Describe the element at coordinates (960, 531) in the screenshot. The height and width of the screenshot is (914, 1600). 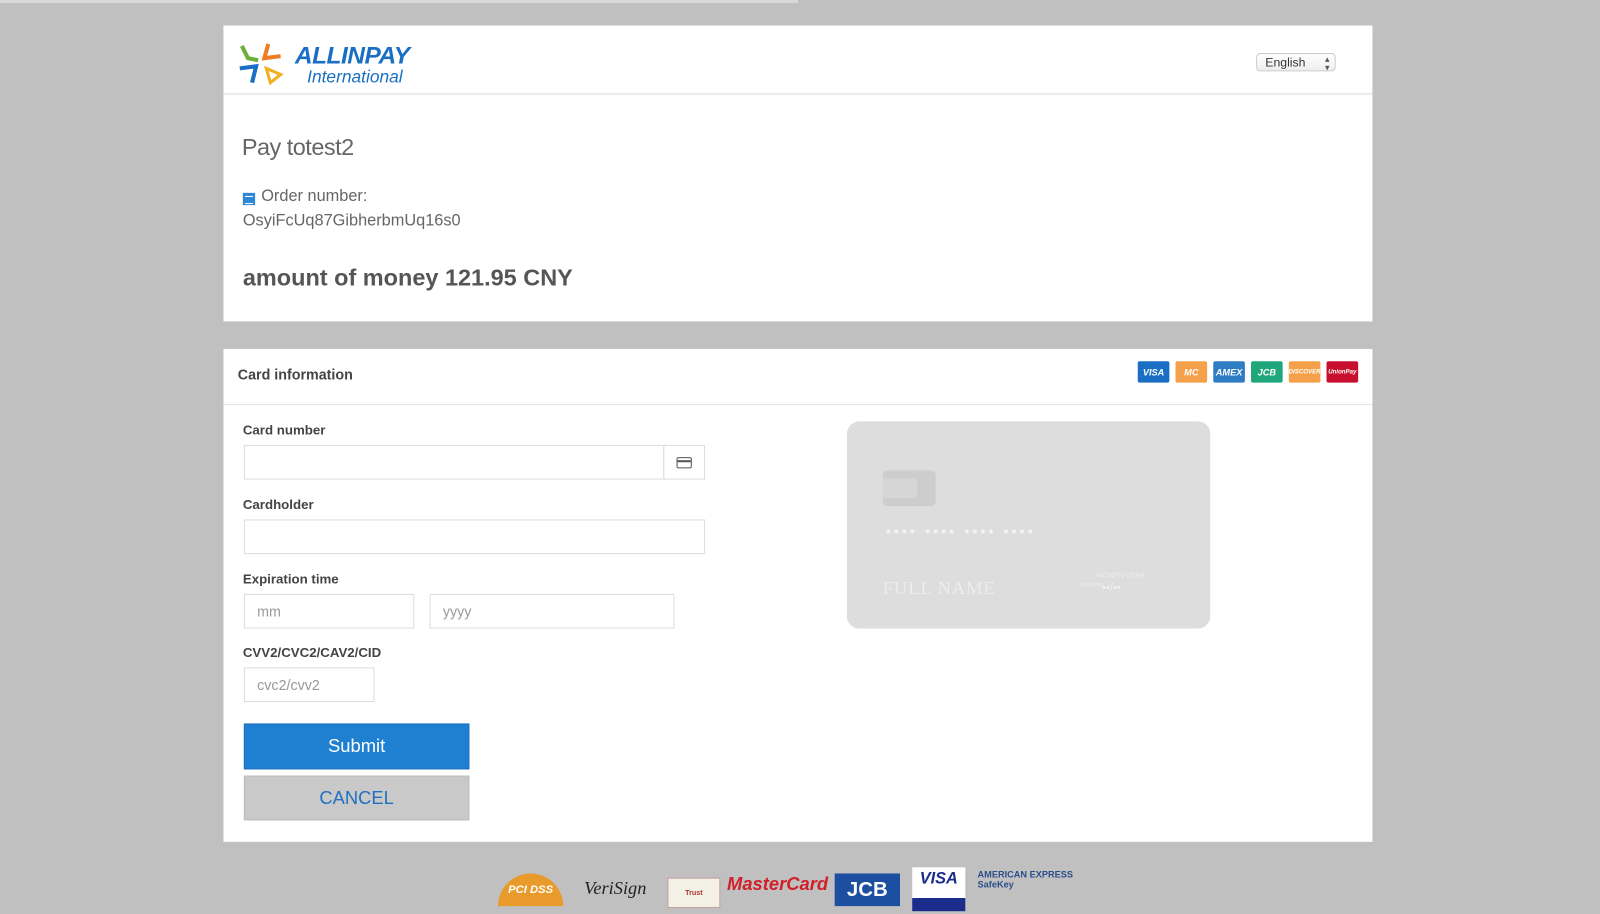
I see `card-preview-number: •••• •••• •••• ••••` at that location.